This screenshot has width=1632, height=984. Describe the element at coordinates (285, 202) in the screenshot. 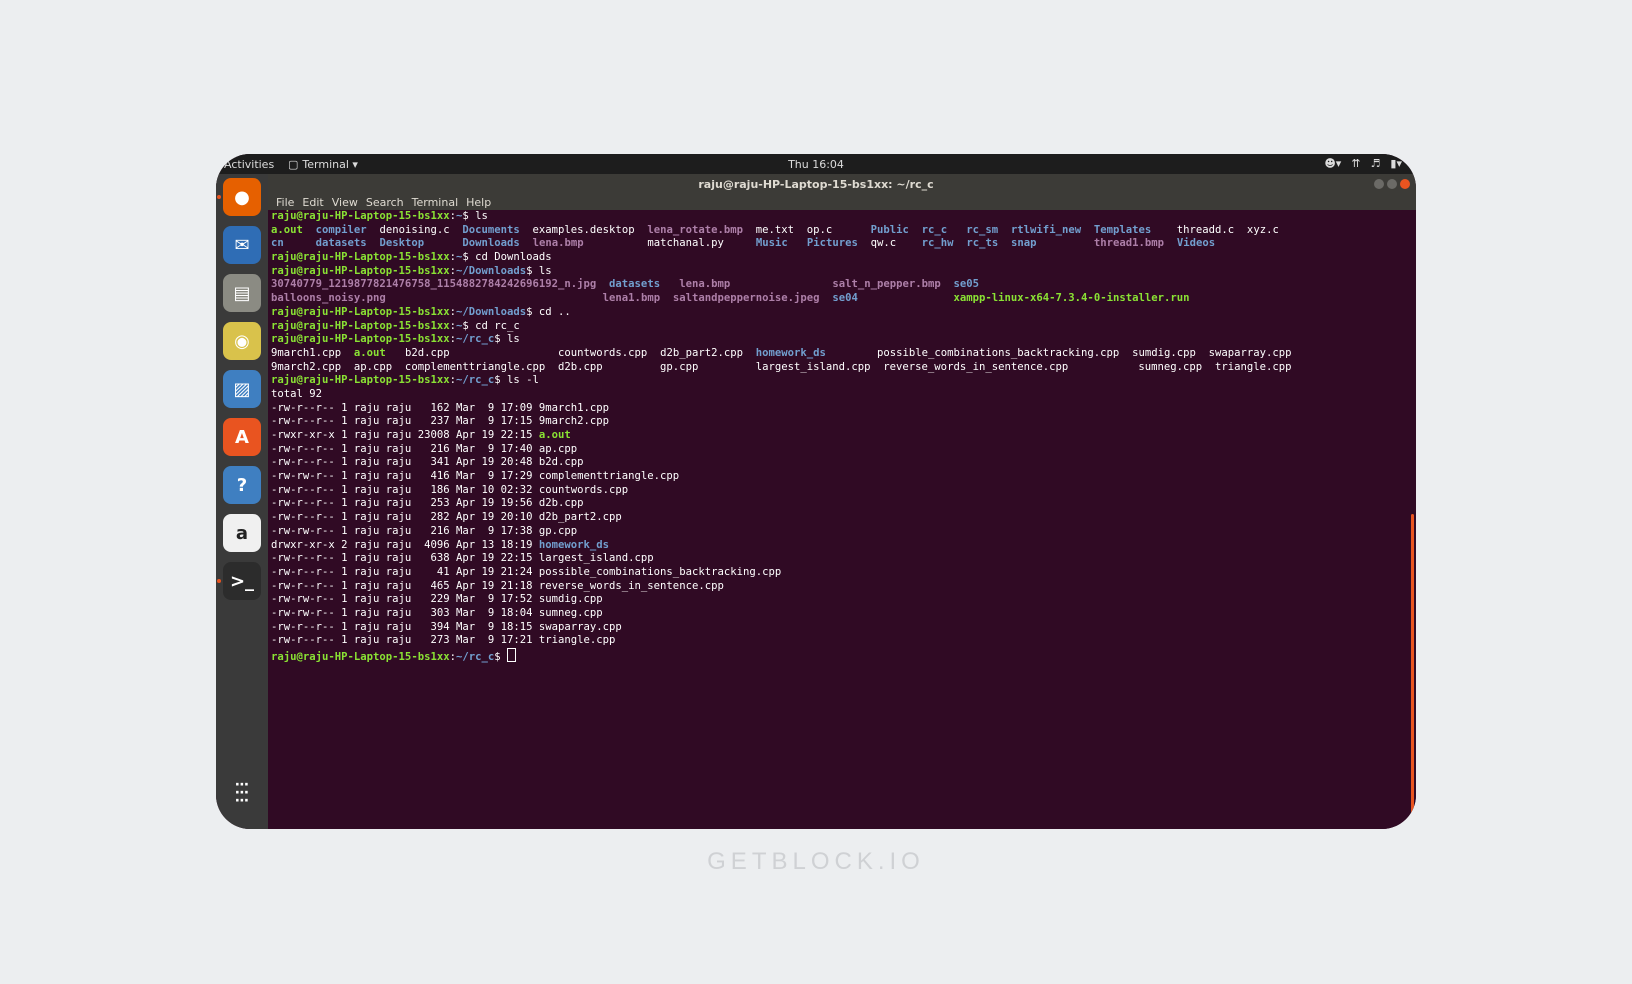

I see `menu-file: File` at that location.